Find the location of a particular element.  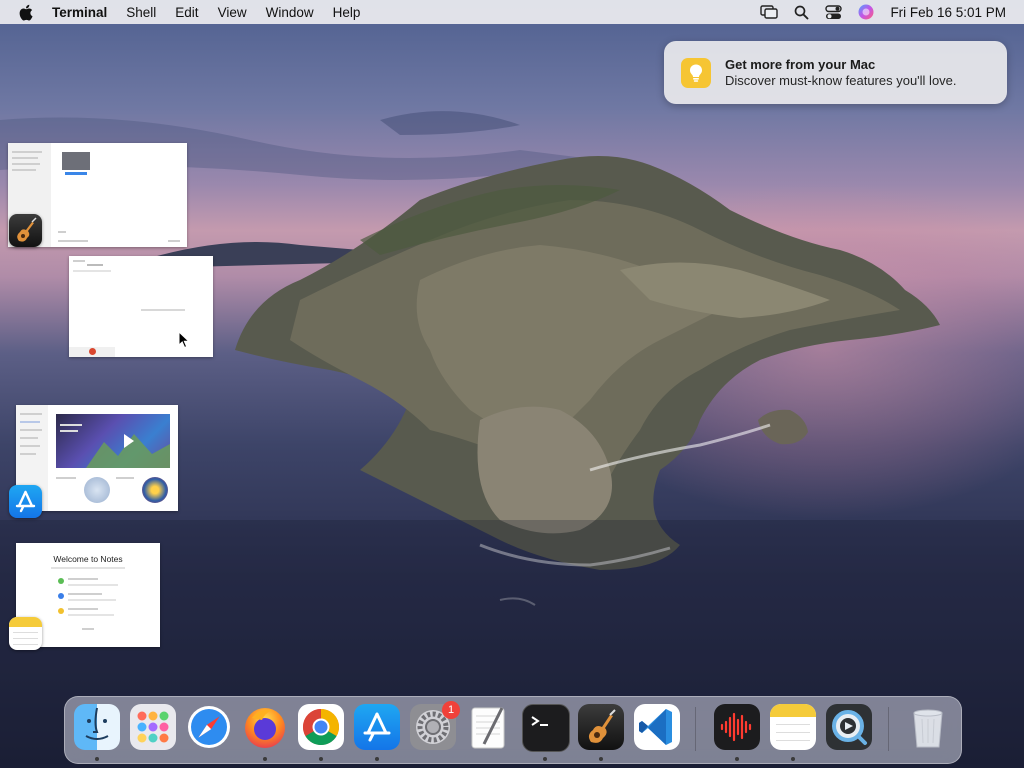

menubar-clock: Fri Feb 16 5:01 PM is located at coordinates (948, 12).